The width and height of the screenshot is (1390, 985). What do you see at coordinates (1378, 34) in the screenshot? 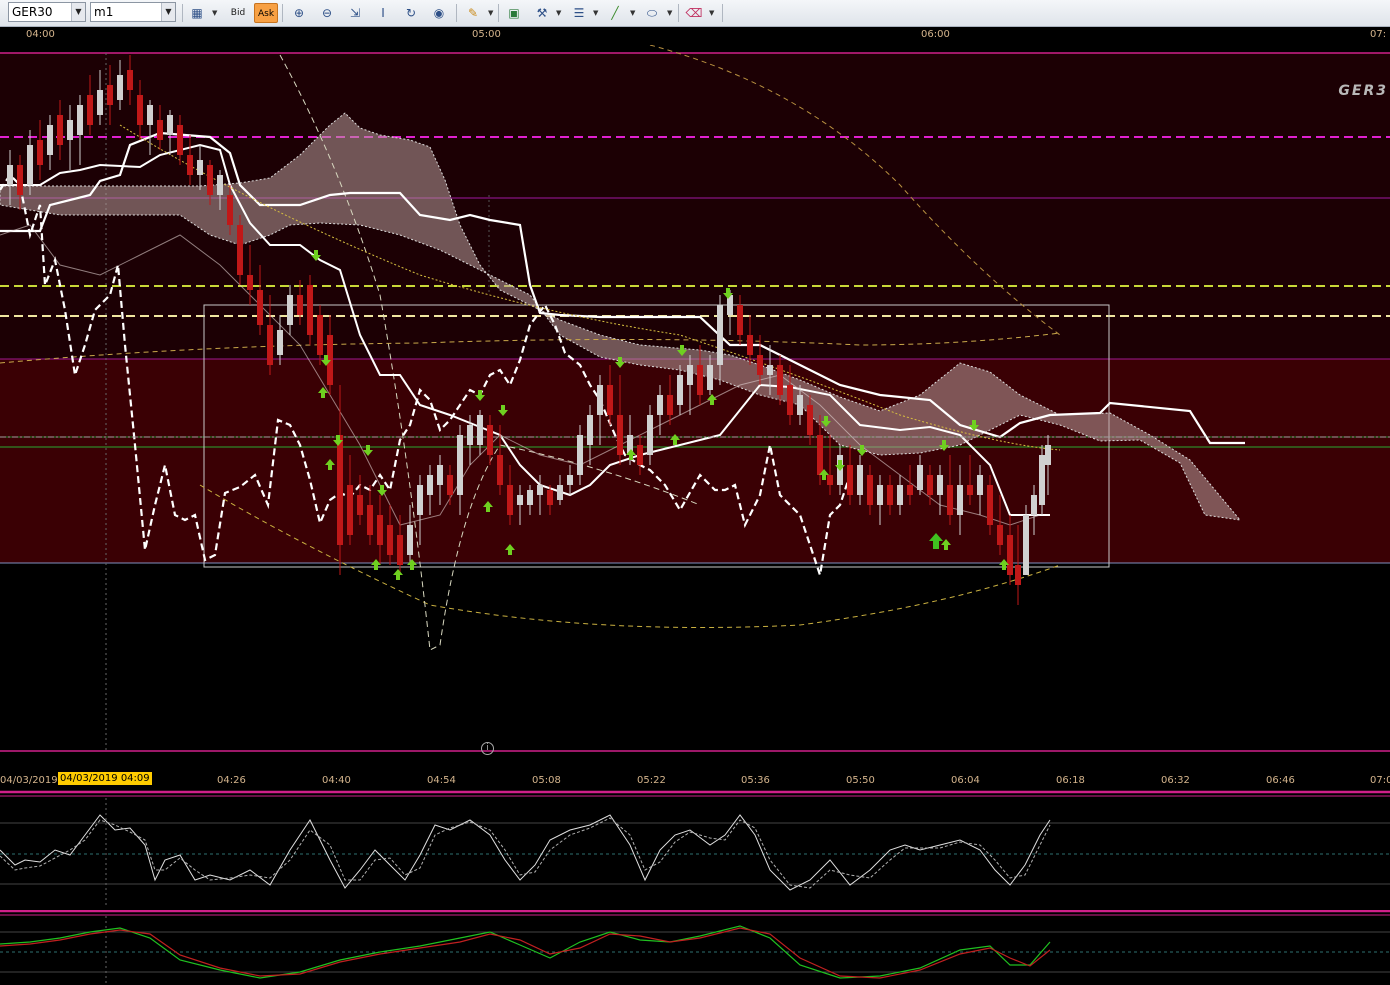
I see `top-axis-tick: 07:` at bounding box center [1378, 34].